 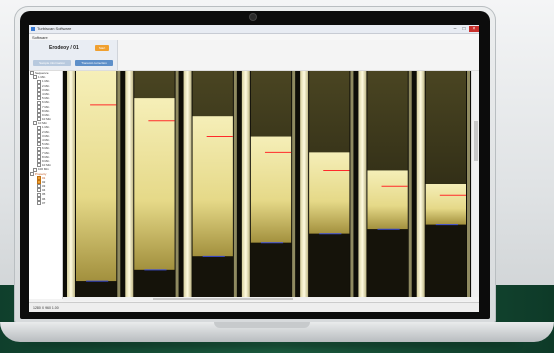 I want to click on window-title: Turbiscan Software, so click(x=54, y=28).